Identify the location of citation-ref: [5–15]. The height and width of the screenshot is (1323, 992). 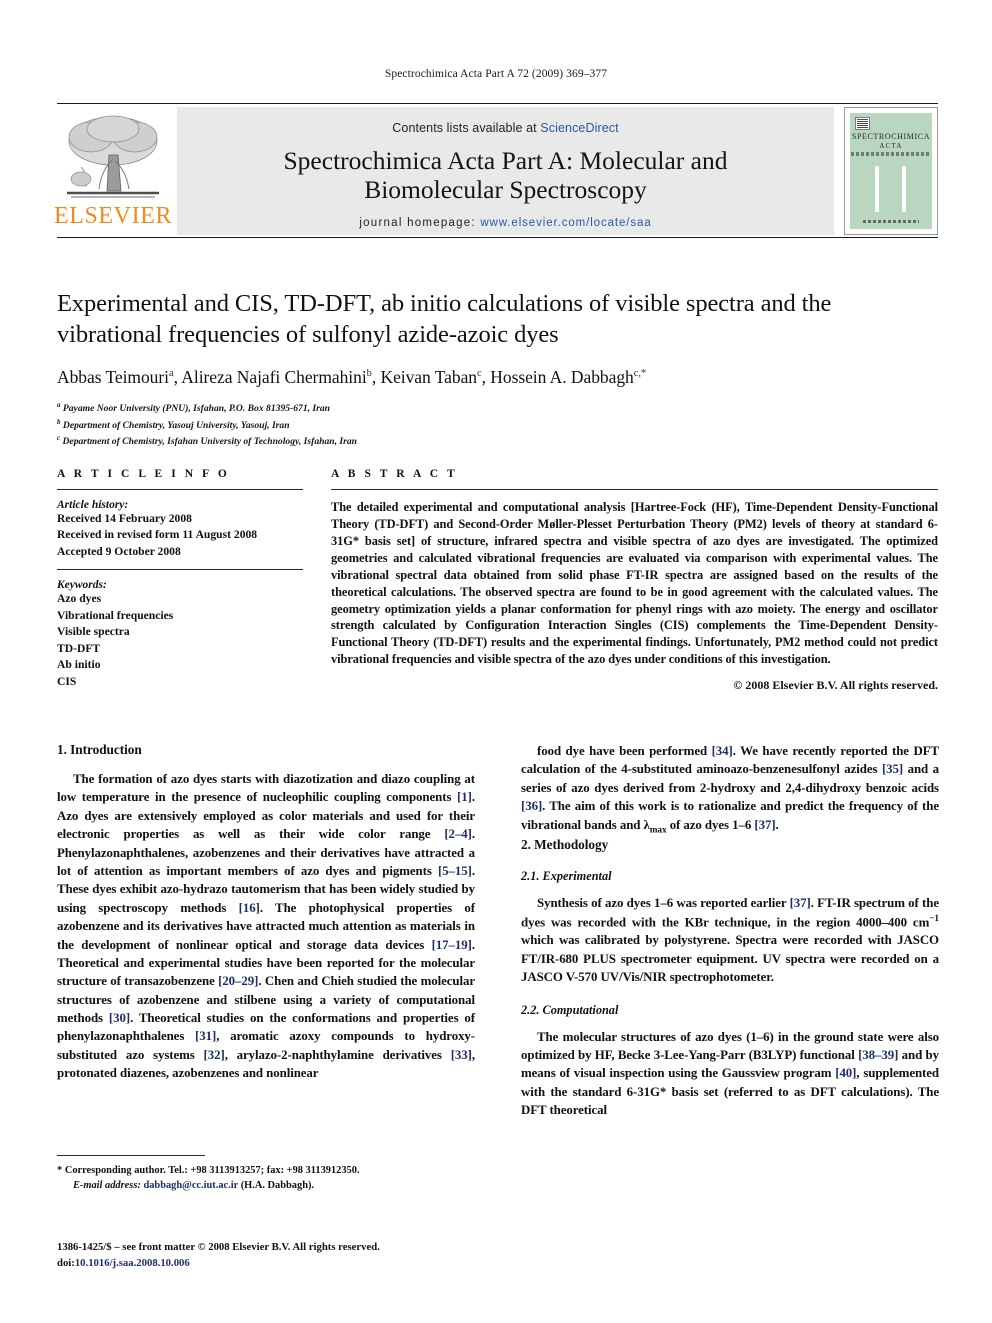
(455, 871).